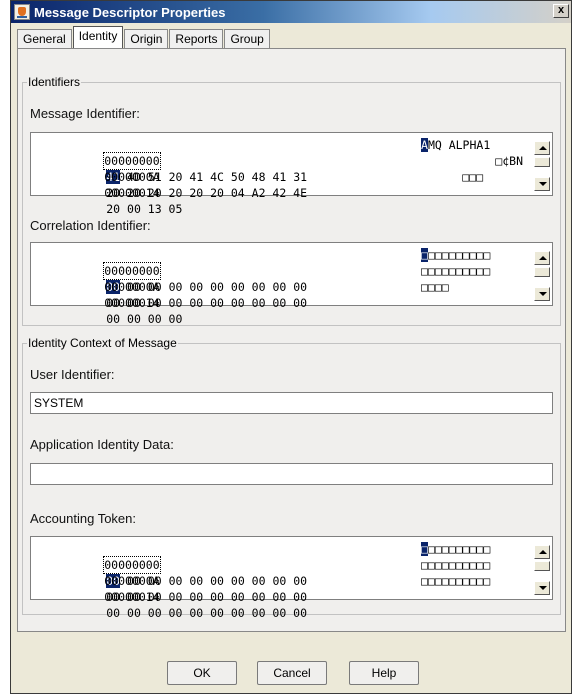 The width and height of the screenshot is (582, 694). I want to click on application-identity-label: Application Identity Data:, so click(102, 444).